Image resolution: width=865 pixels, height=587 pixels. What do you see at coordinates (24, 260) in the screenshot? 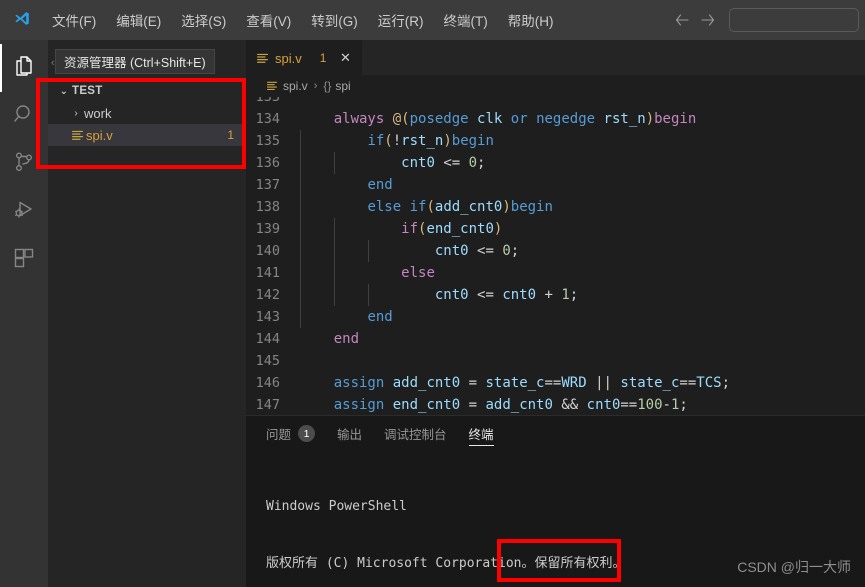
I see `activity-bar-item-extensions` at bounding box center [24, 260].